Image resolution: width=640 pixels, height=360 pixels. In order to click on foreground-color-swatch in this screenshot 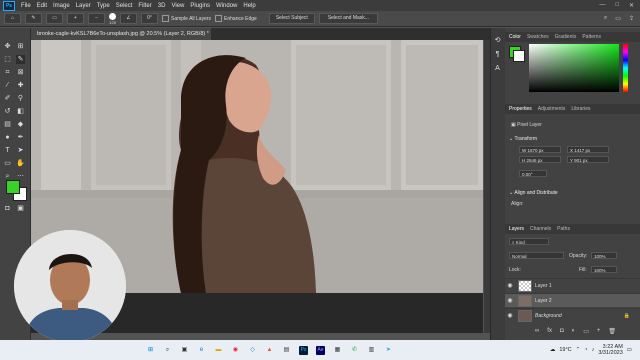, I will do `click(13, 187)`.